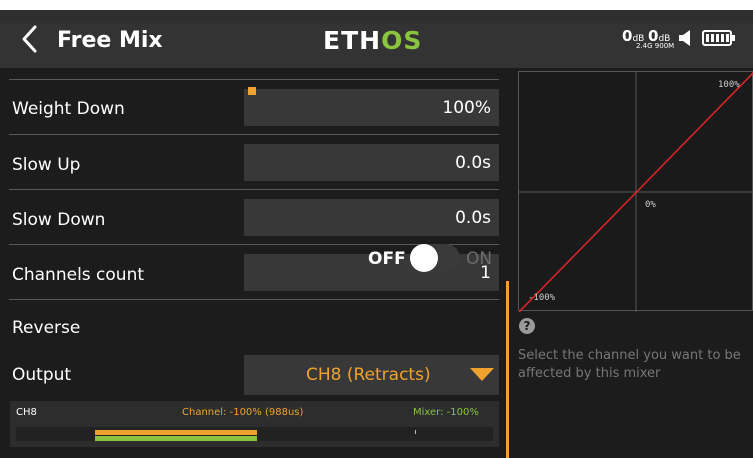 Image resolution: width=753 pixels, height=458 pixels. I want to click on scrollbar, so click(507, 369).